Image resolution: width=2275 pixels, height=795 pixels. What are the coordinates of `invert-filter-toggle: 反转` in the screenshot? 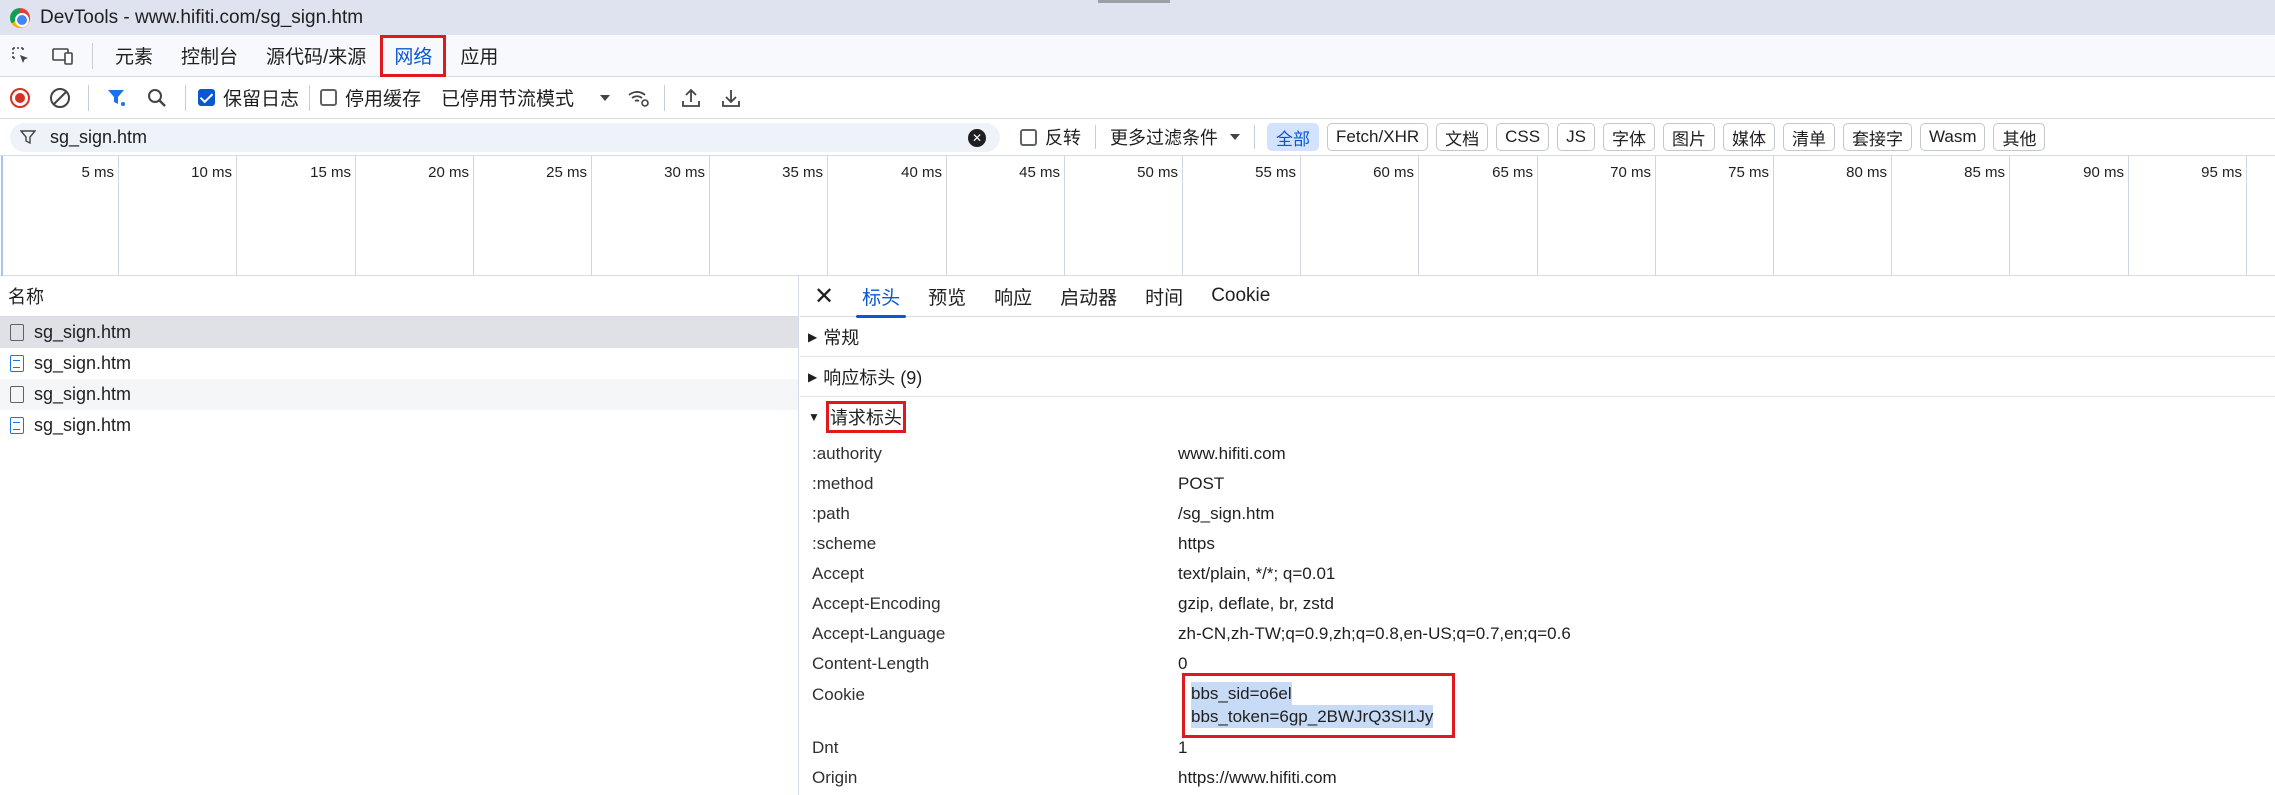 It's located at (1050, 137).